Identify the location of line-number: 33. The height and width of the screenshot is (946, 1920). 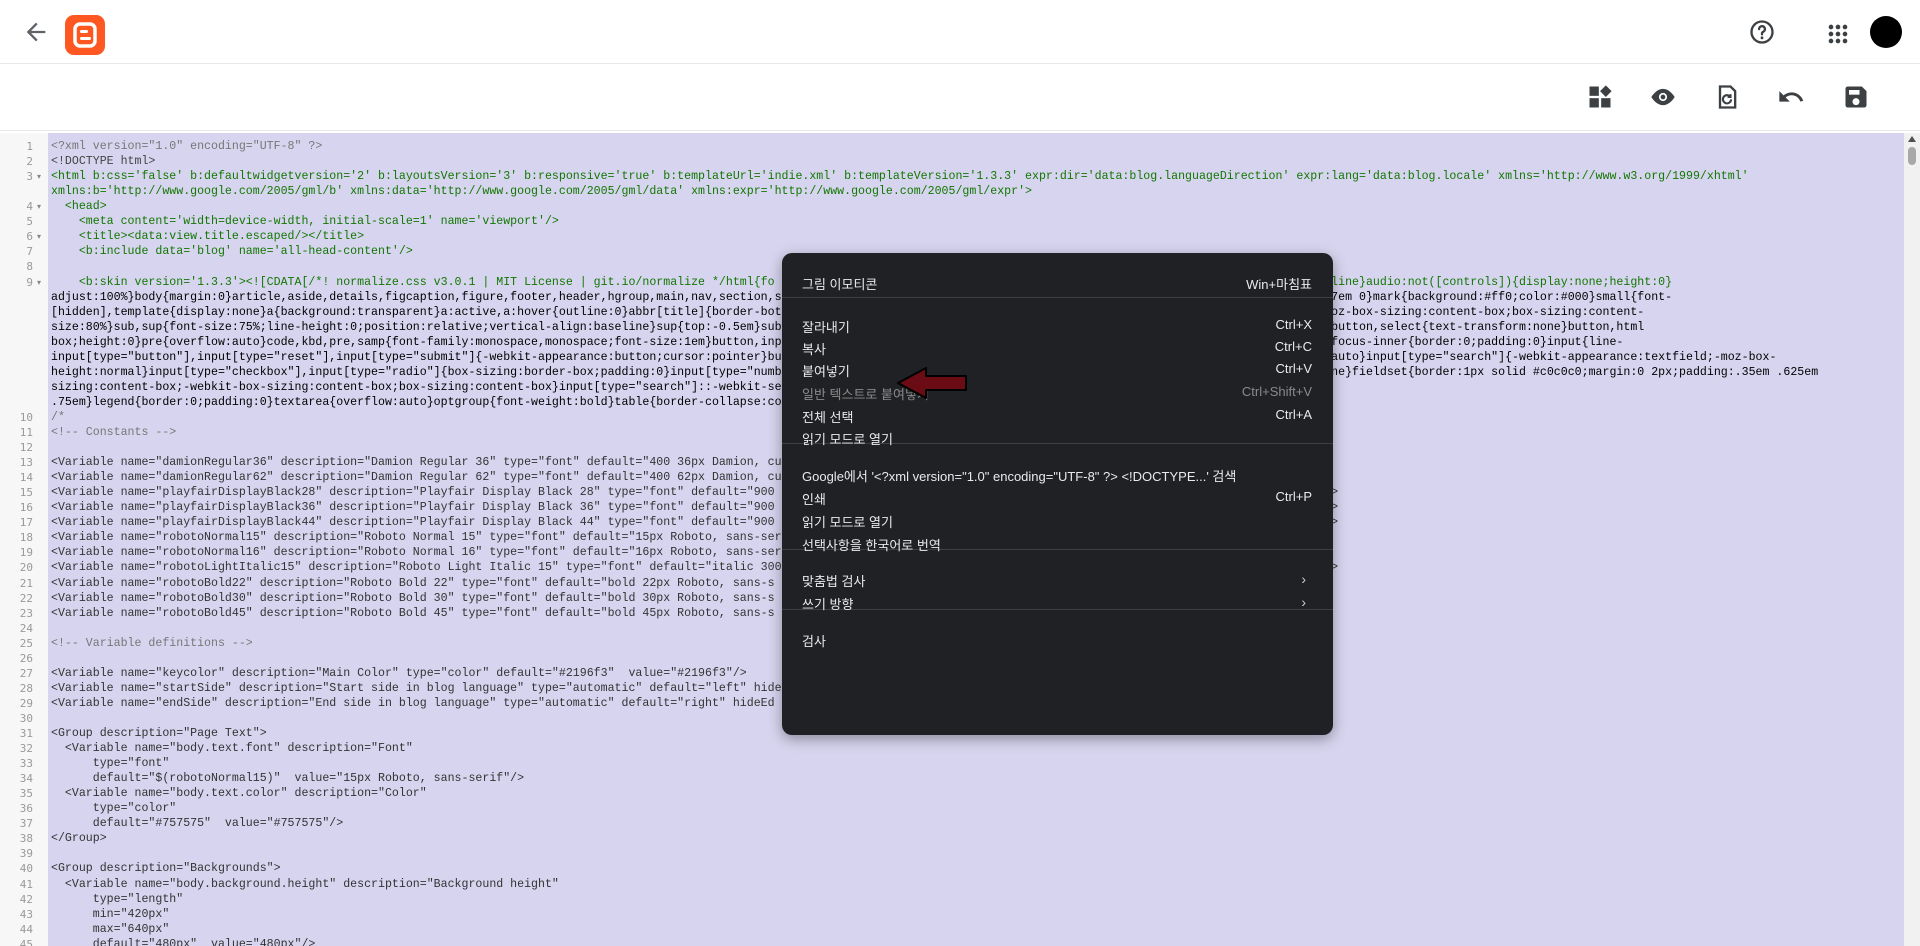
(26, 764).